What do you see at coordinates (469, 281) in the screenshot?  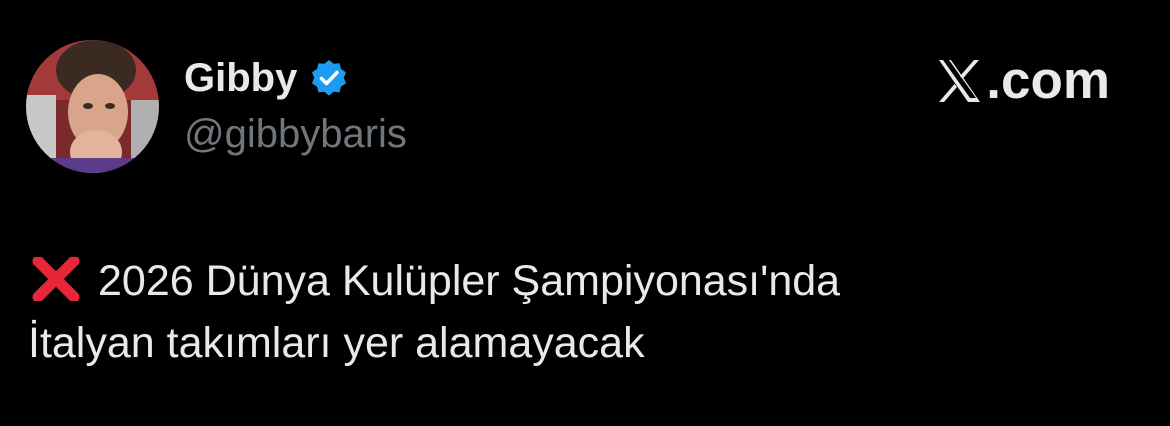 I see `tweet-text-line-1: 2026 Dünya Kulüpler Şampiyonası'nda` at bounding box center [469, 281].